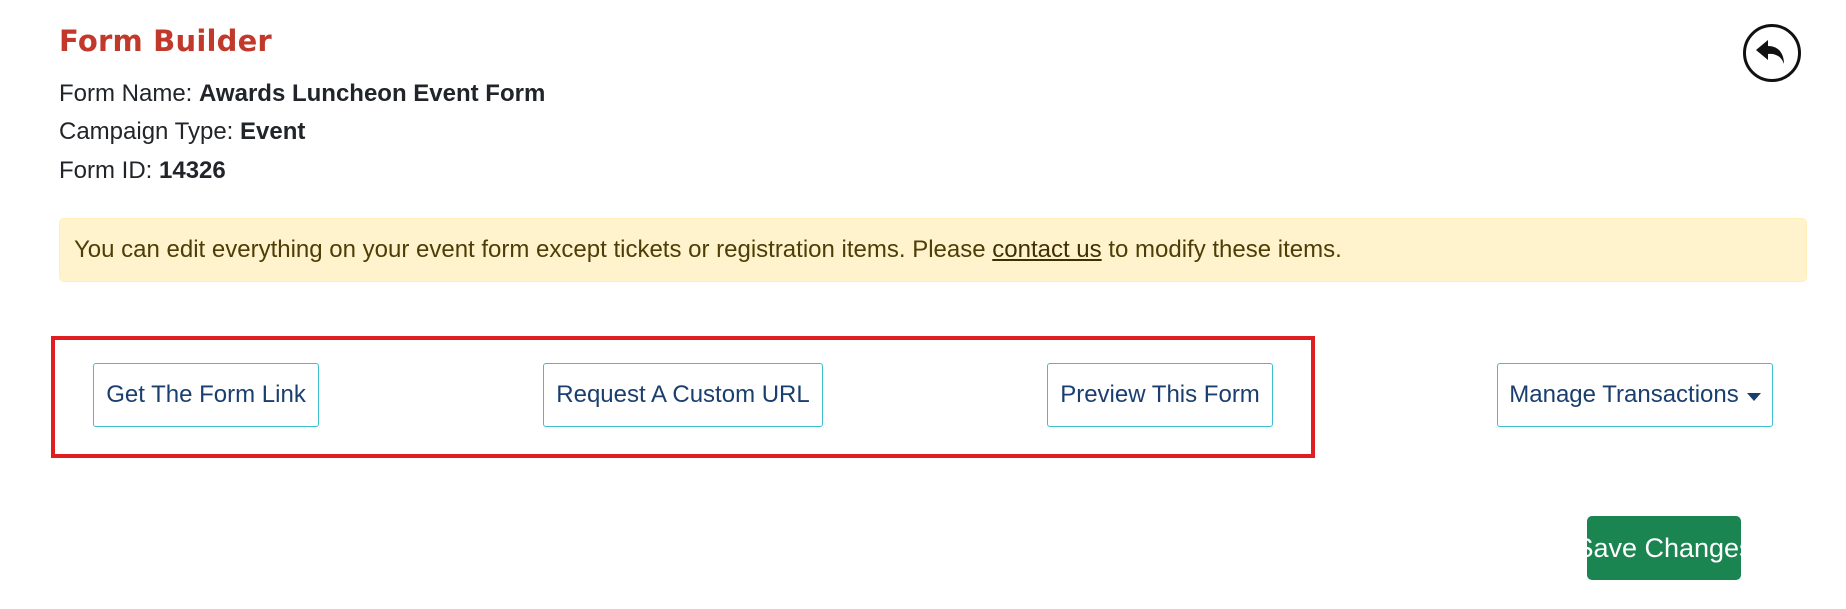  What do you see at coordinates (106, 170) in the screenshot?
I see `form-id-label: Form ID:` at bounding box center [106, 170].